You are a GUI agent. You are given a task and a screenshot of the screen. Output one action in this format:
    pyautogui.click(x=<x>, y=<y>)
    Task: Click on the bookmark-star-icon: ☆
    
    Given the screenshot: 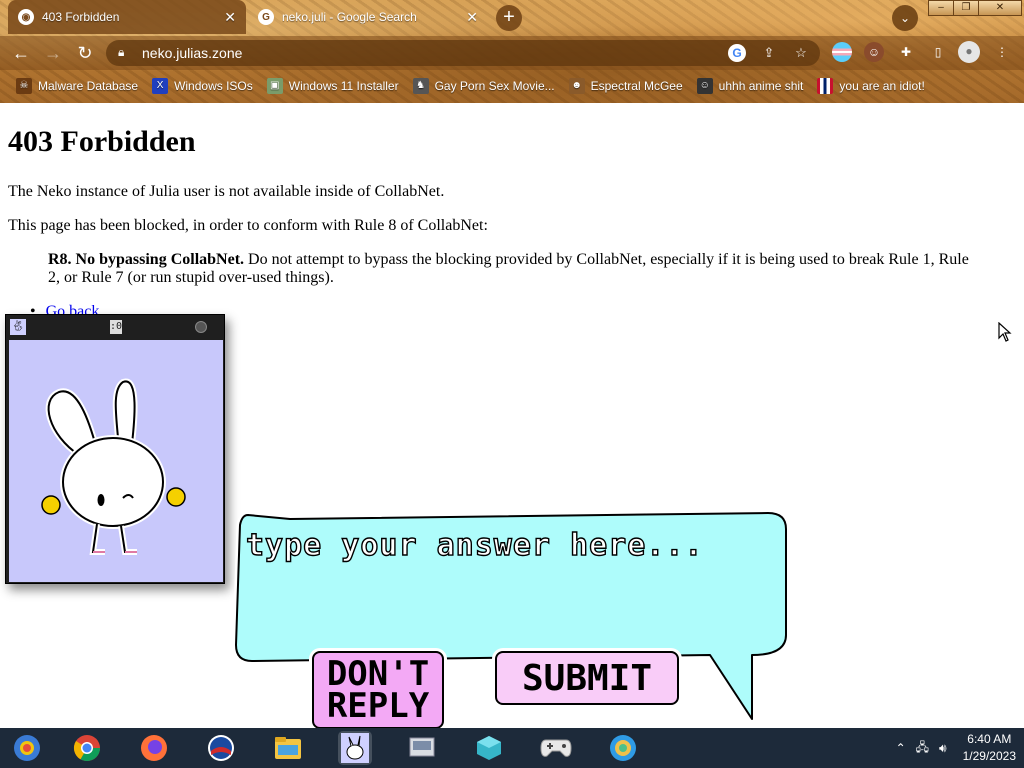 What is the action you would take?
    pyautogui.click(x=801, y=53)
    